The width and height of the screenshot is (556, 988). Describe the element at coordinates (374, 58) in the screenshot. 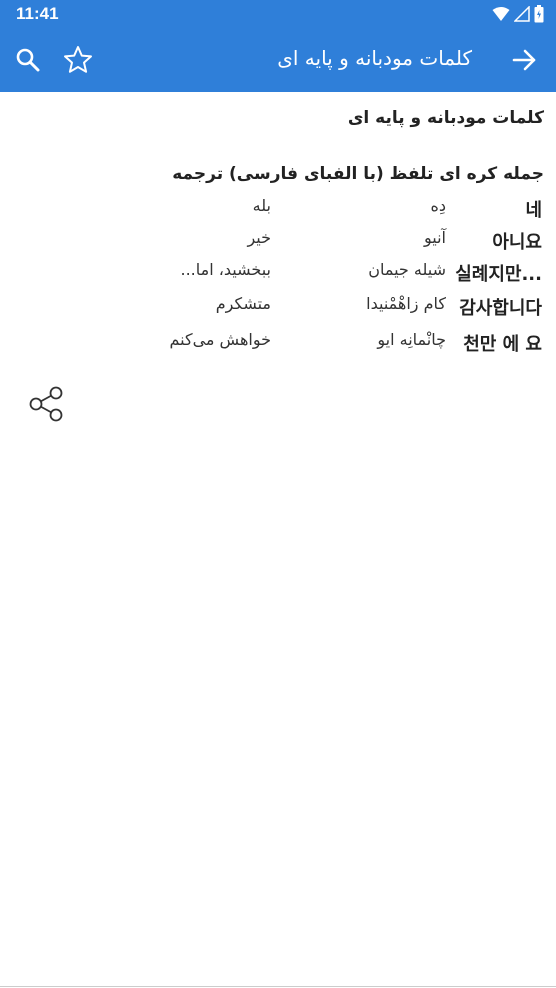

I see `app-bar-title: کلمات مودبانه و پایه ای` at that location.